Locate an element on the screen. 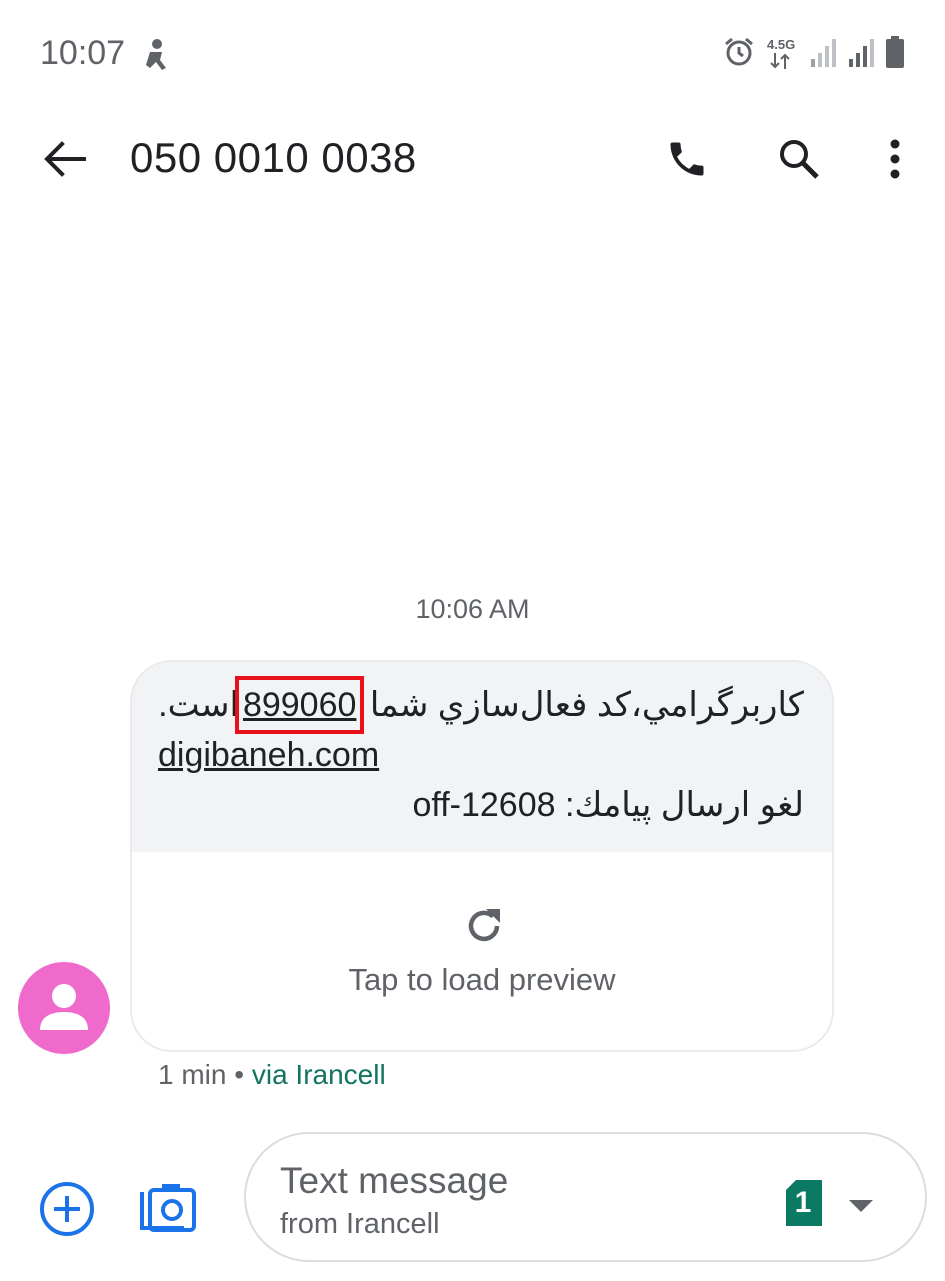 This screenshot has width=945, height=1281. compose-placeholder: Text message is located at coordinates (394, 1180).